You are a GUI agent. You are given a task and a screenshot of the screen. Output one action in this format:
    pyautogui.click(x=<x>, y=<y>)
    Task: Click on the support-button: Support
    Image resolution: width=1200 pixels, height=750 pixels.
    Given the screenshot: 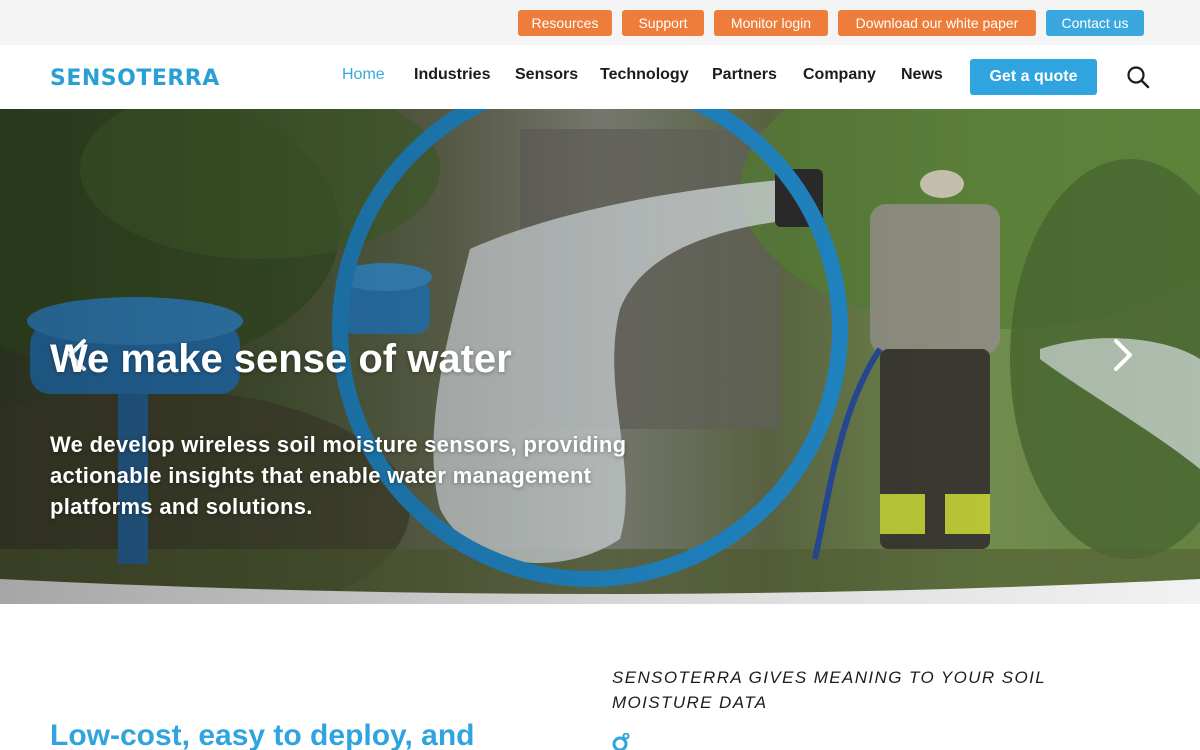 What is the action you would take?
    pyautogui.click(x=663, y=23)
    